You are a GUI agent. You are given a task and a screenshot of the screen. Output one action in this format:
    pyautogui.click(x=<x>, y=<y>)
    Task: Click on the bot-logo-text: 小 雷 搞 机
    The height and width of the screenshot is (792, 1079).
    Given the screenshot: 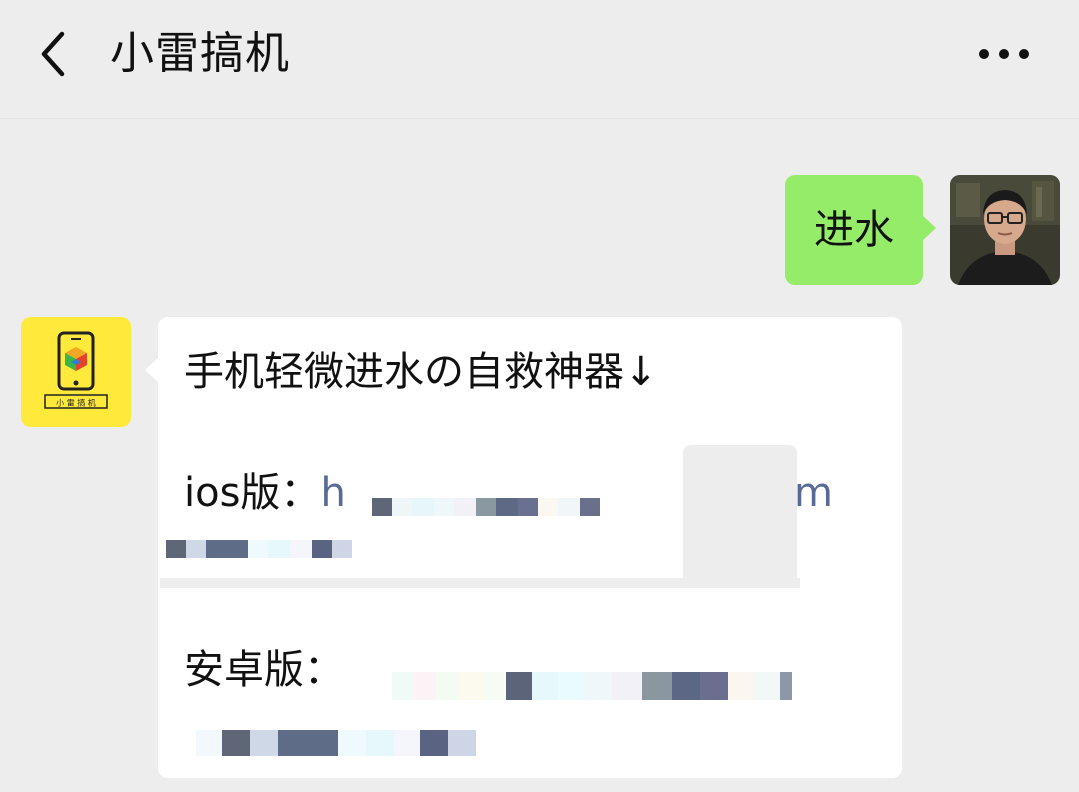 What is the action you would take?
    pyautogui.click(x=76, y=403)
    